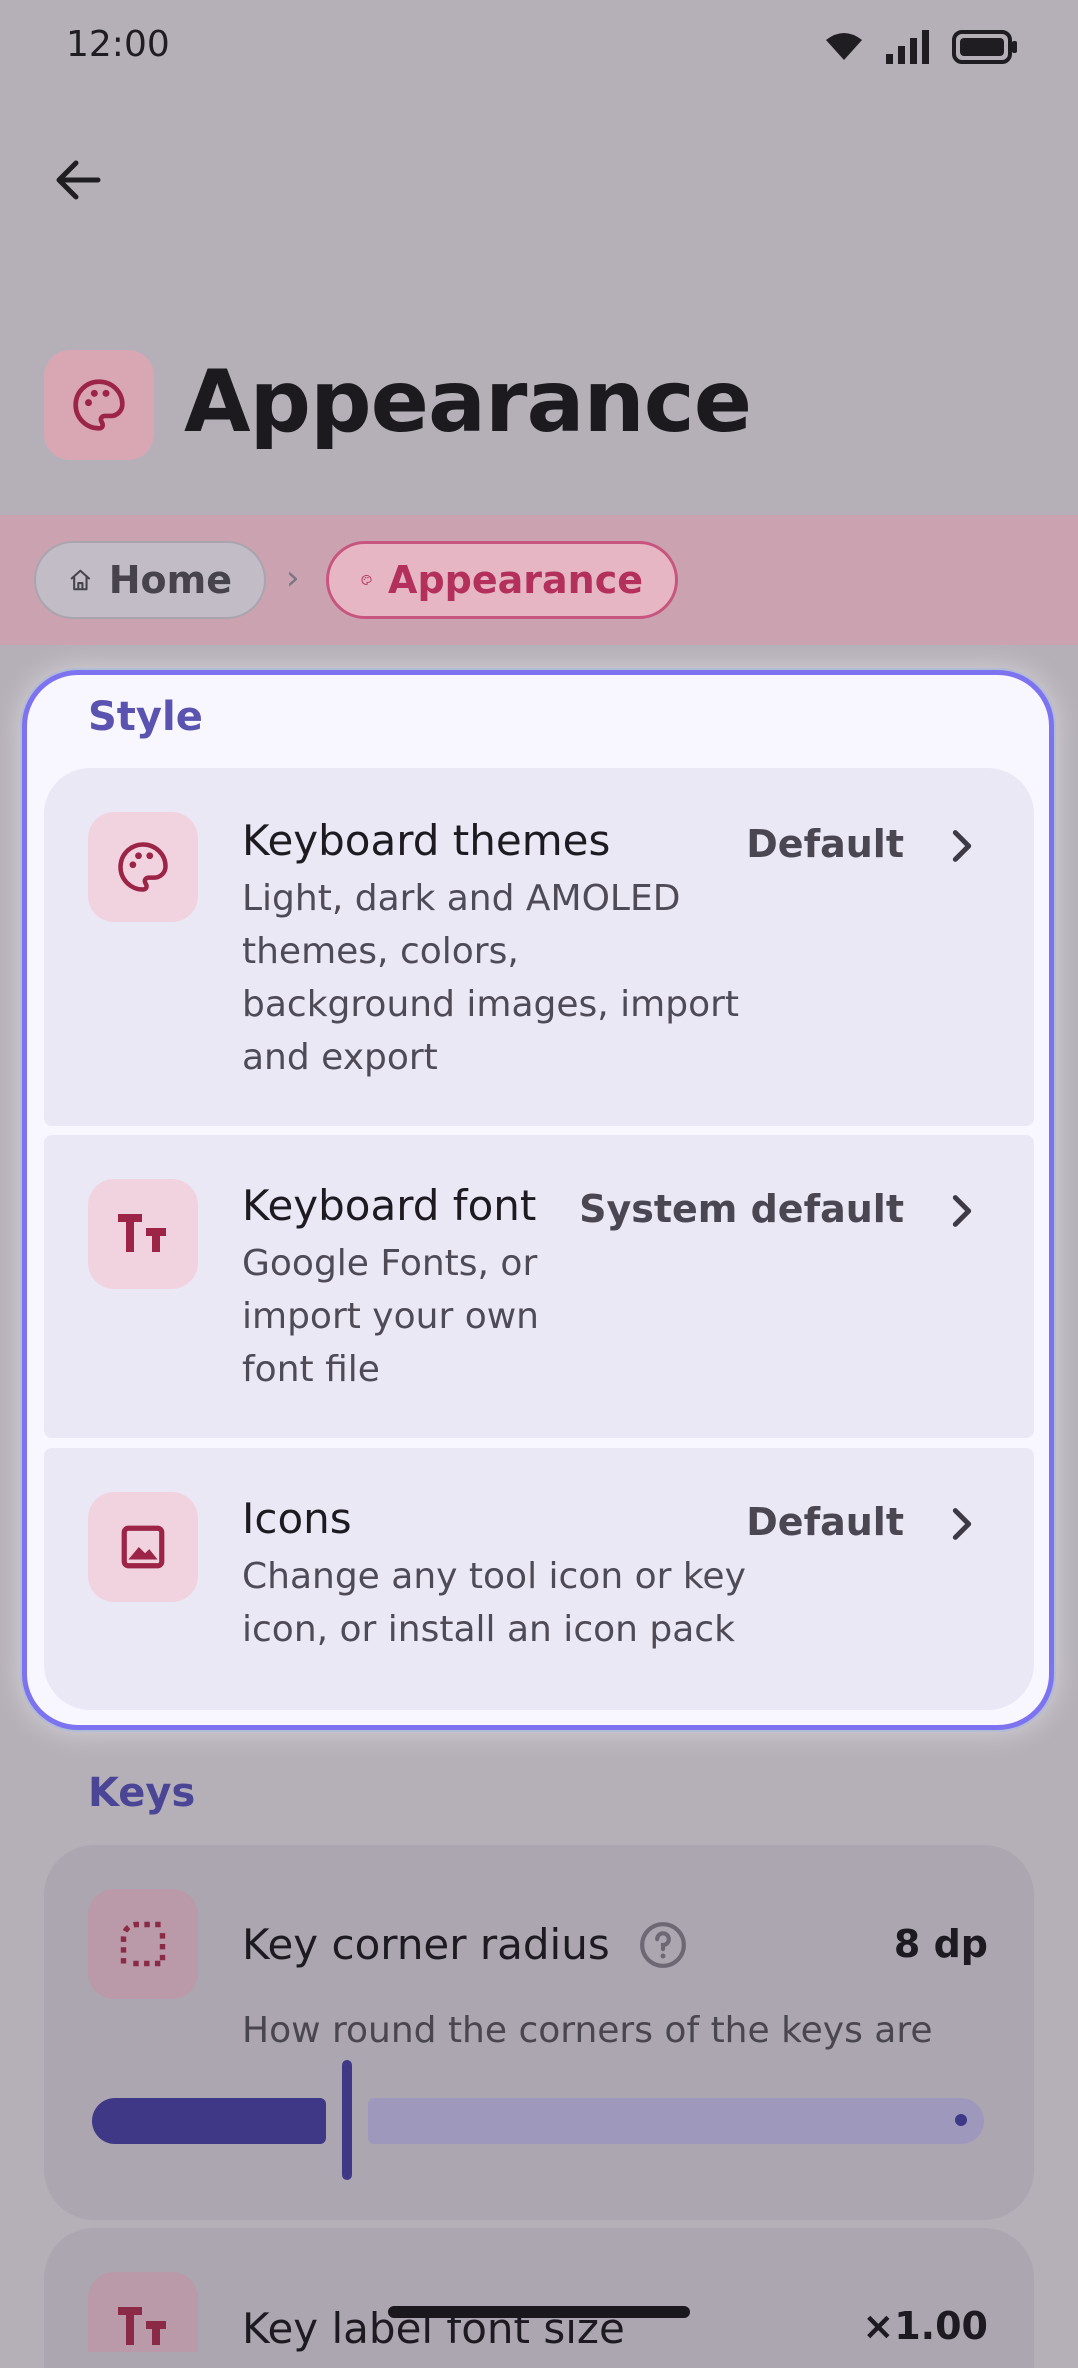  I want to click on breadcrumb-current: Appearance, so click(502, 580).